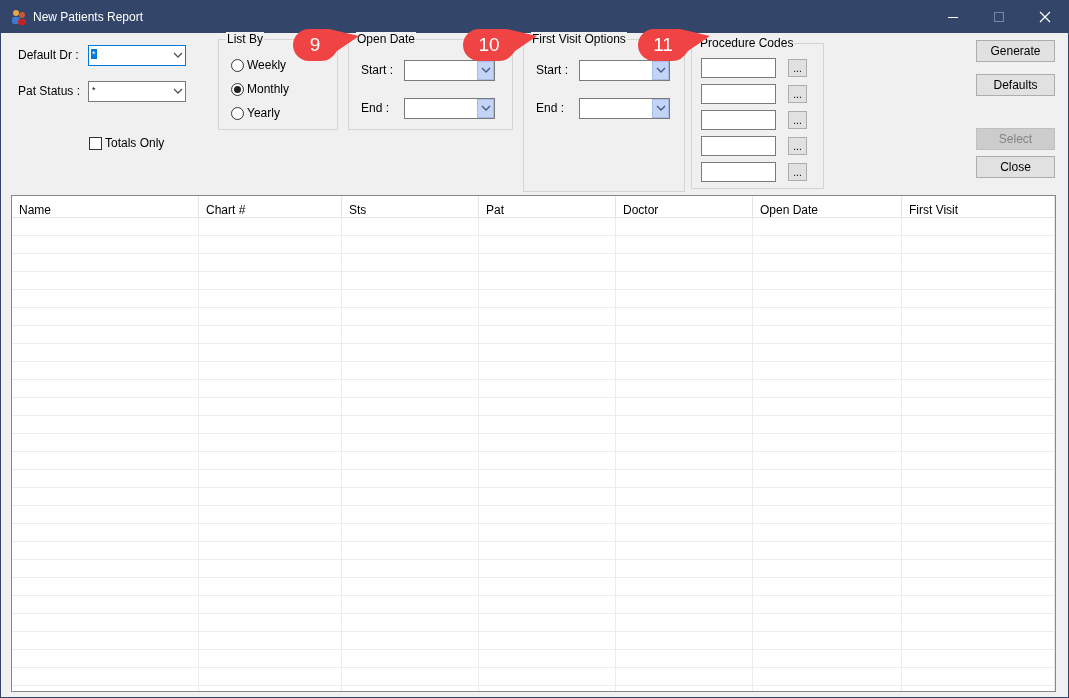 This screenshot has width=1069, height=698. Describe the element at coordinates (386, 39) in the screenshot. I see `group-title: Open Date` at that location.